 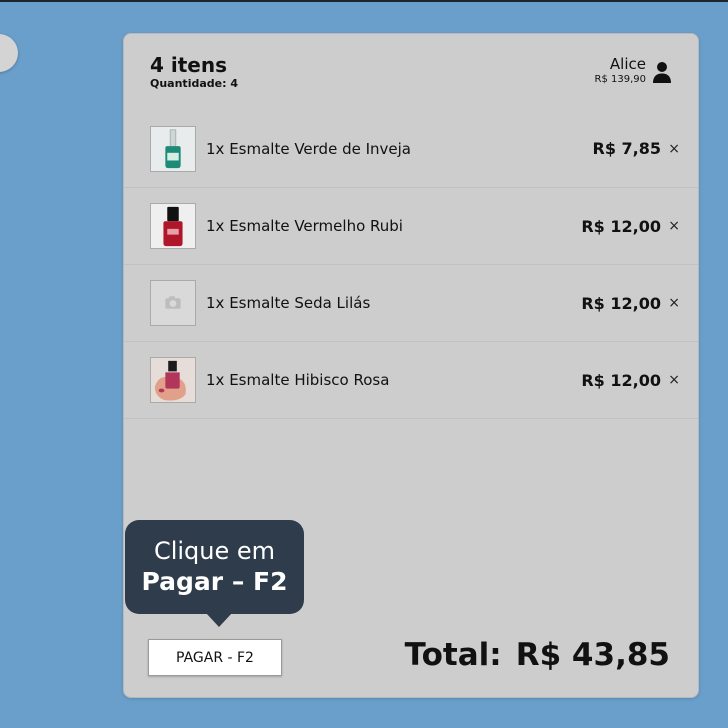 I want to click on cart-header: 4 itens Quantidade: 4, so click(x=194, y=72).